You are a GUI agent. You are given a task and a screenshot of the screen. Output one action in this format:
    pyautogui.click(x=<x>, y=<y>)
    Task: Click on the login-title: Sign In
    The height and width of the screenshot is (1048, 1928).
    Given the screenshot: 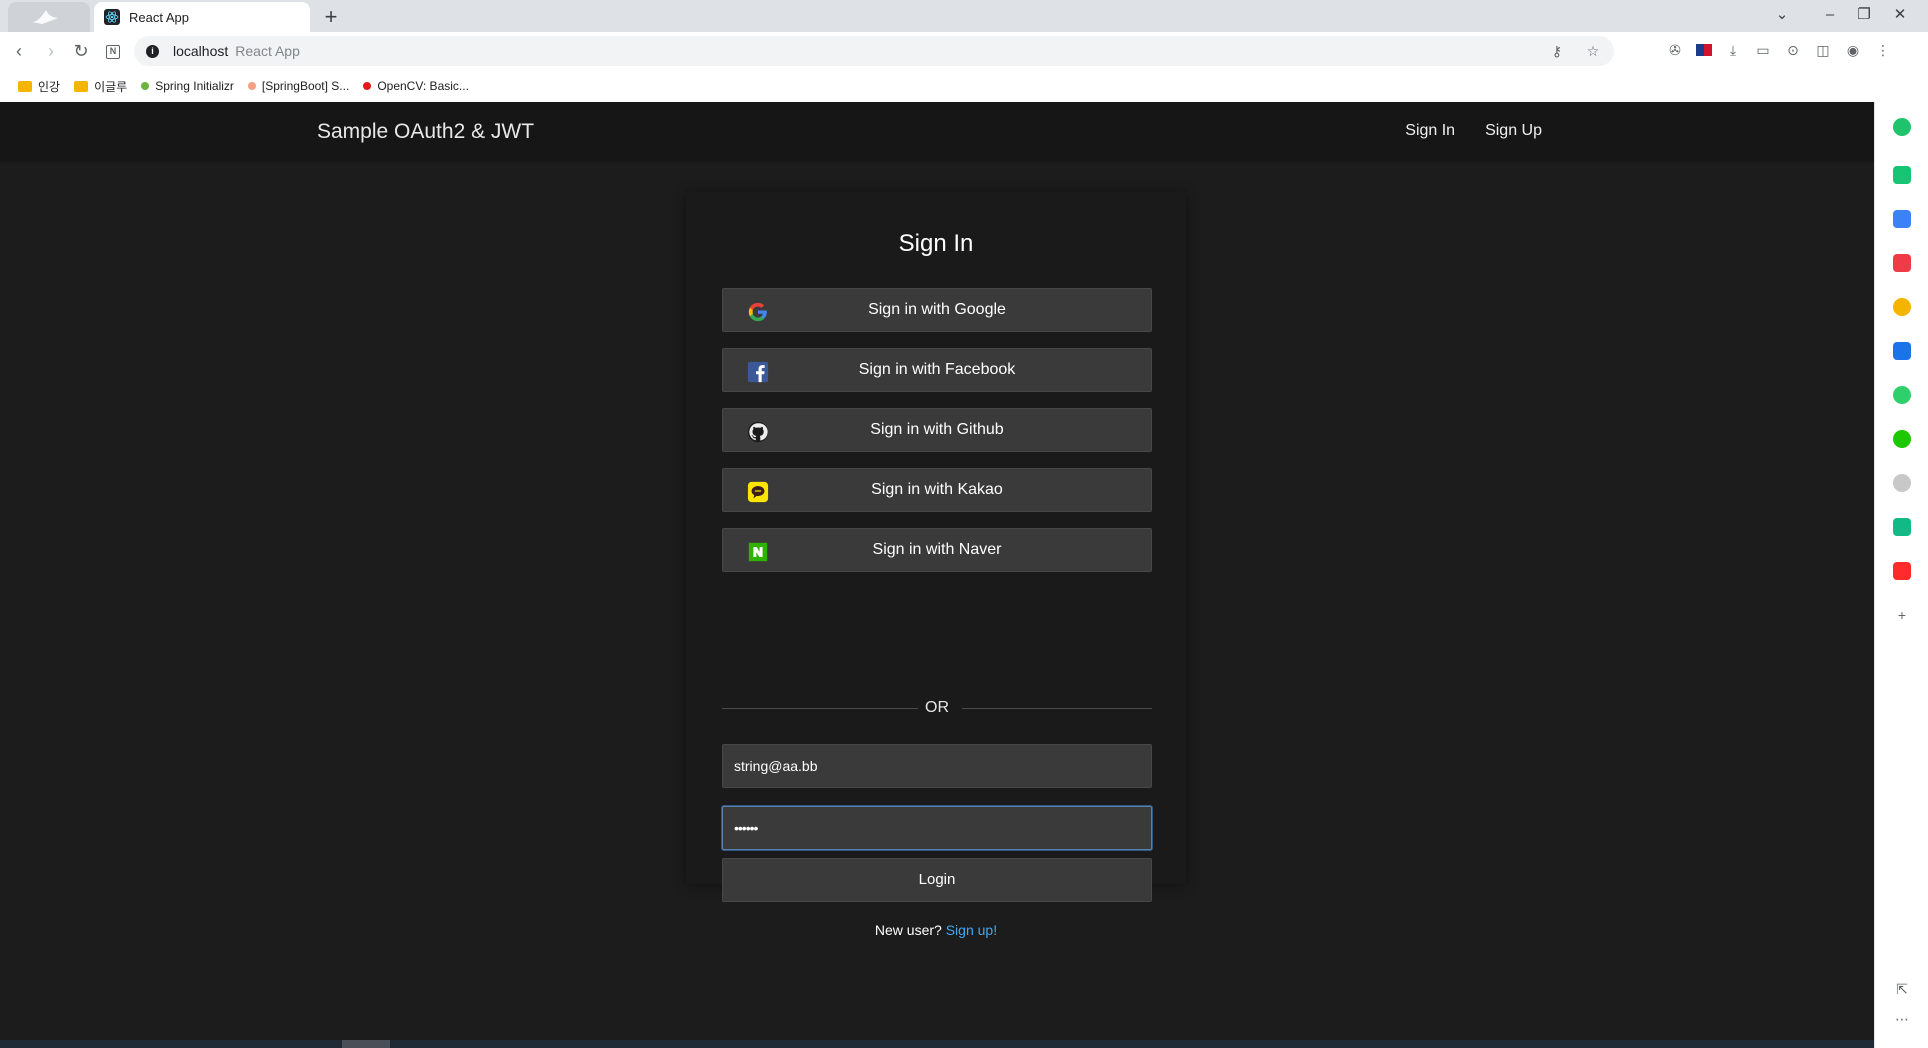 What is the action you would take?
    pyautogui.click(x=936, y=243)
    